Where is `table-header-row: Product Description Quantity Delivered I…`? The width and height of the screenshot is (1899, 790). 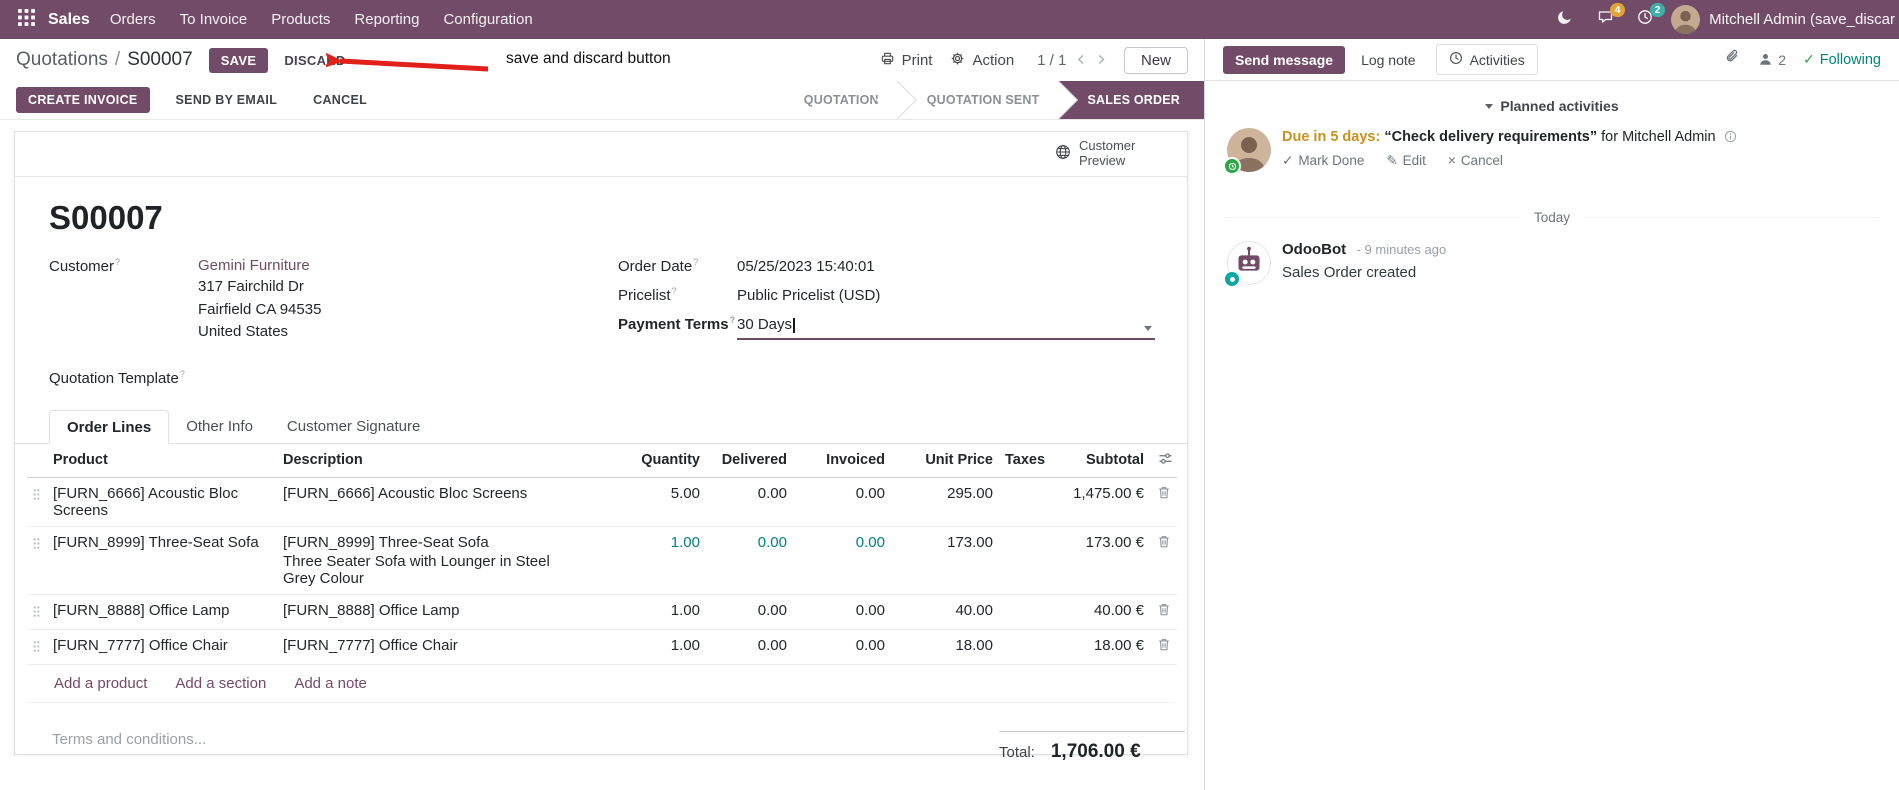 table-header-row: Product Description Quantity Delivered I… is located at coordinates (602, 460).